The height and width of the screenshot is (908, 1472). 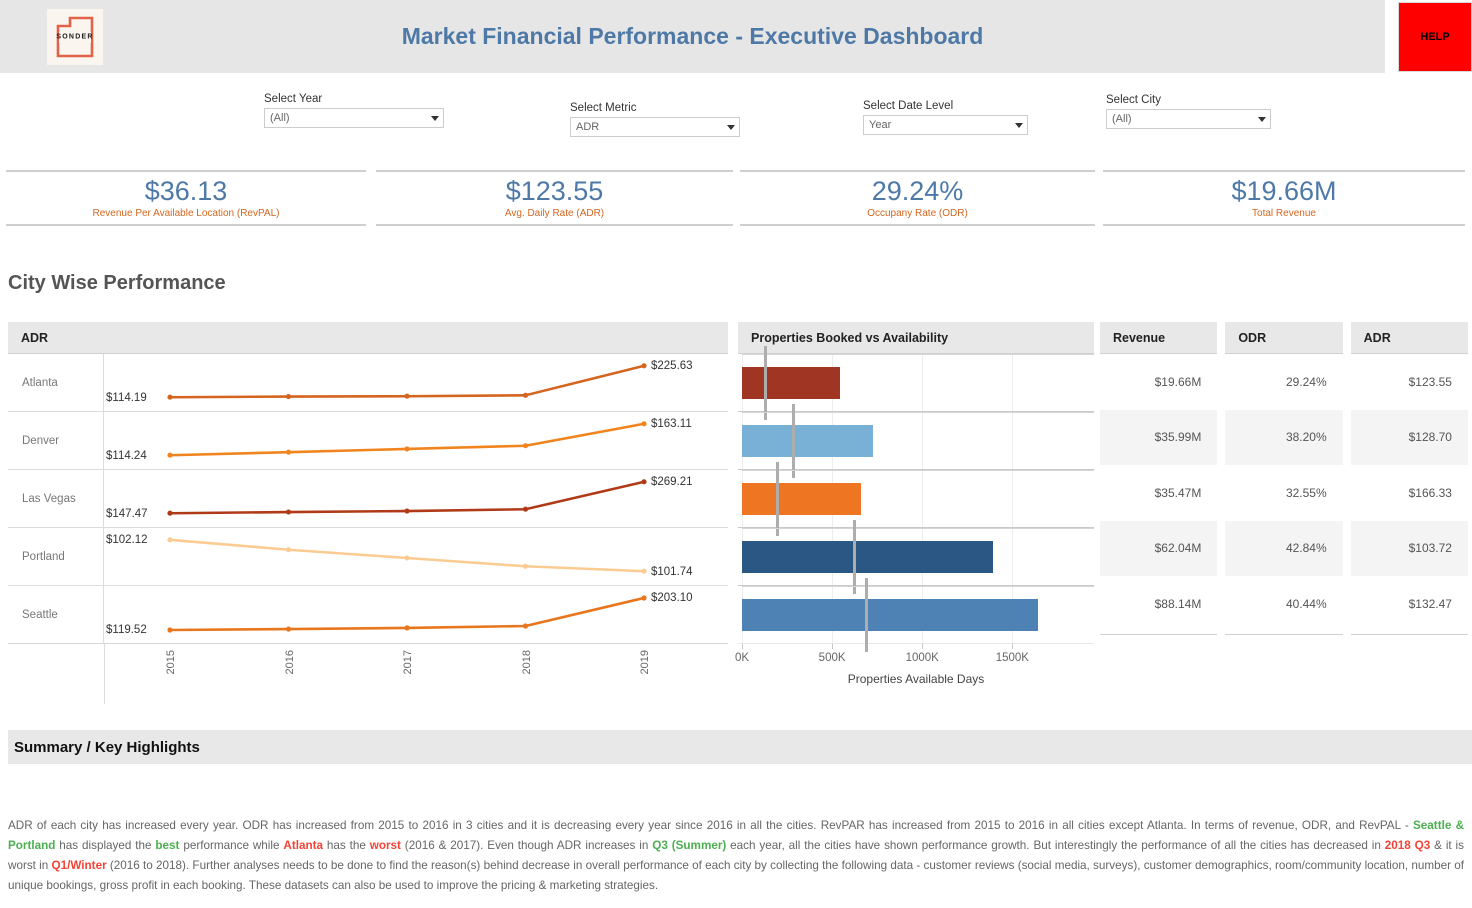 I want to click on sonder-logo: SONDER, so click(x=75, y=36).